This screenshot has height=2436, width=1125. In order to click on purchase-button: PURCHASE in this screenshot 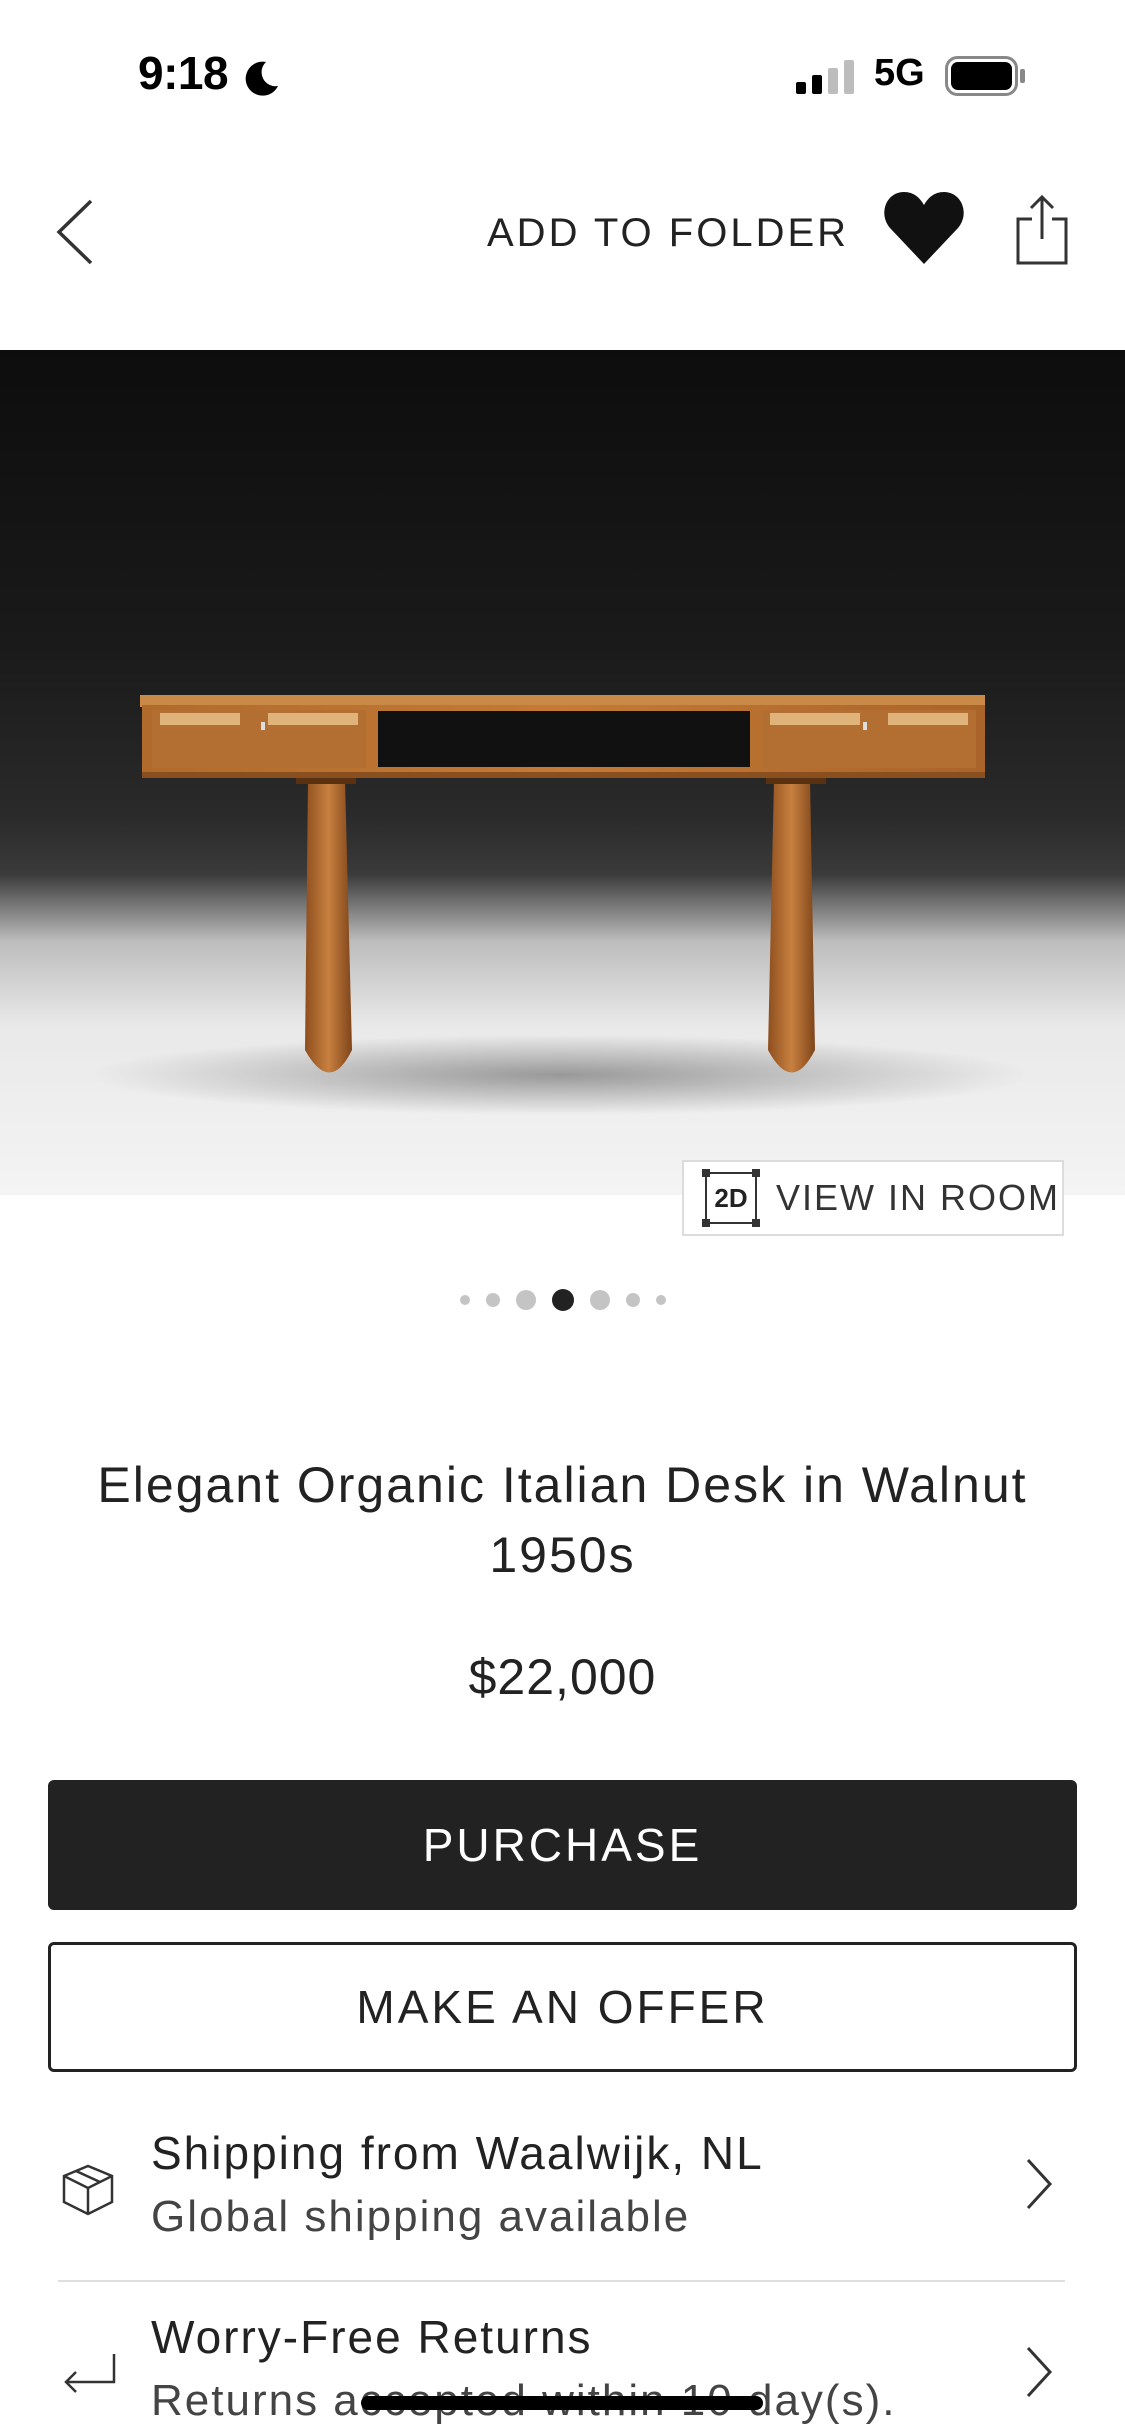, I will do `click(562, 1845)`.